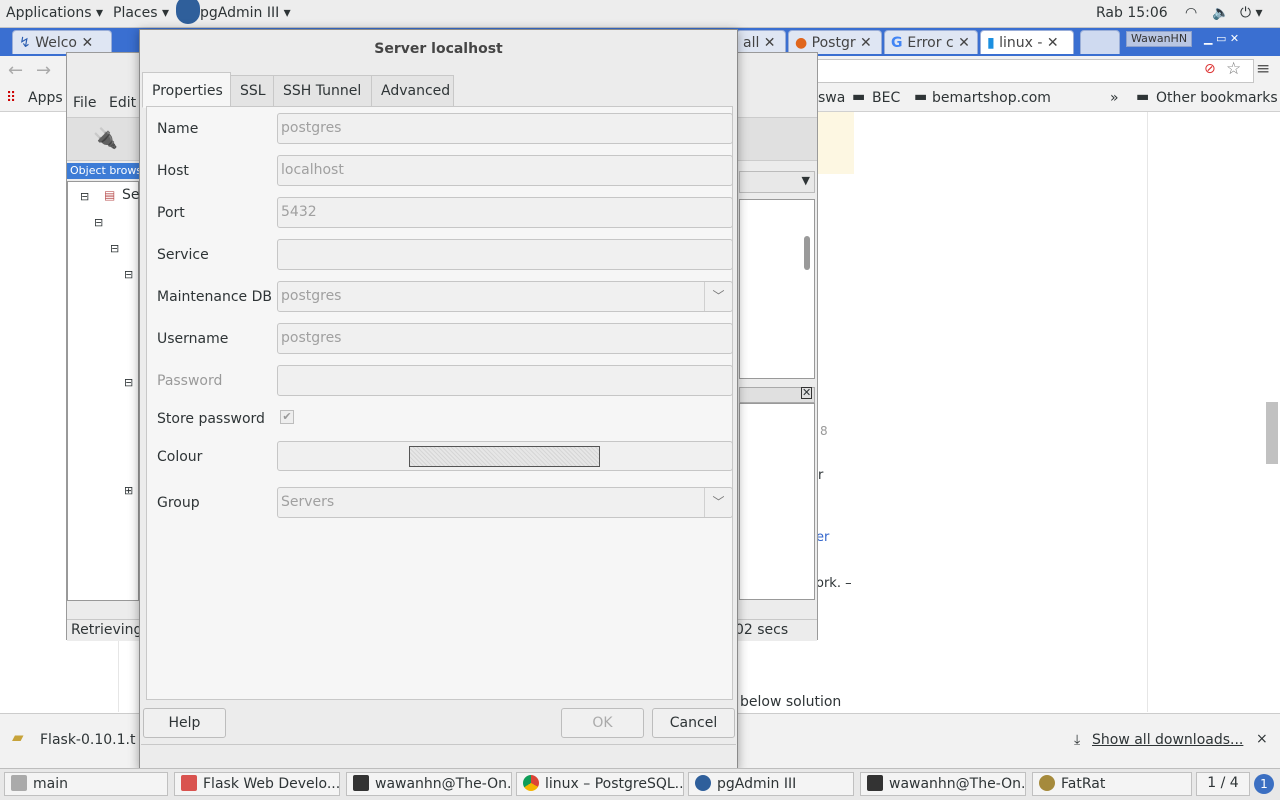 This screenshot has width=1280, height=800. Describe the element at coordinates (1223, 784) in the screenshot. I see `workspace-switcher: 1 / 4` at that location.